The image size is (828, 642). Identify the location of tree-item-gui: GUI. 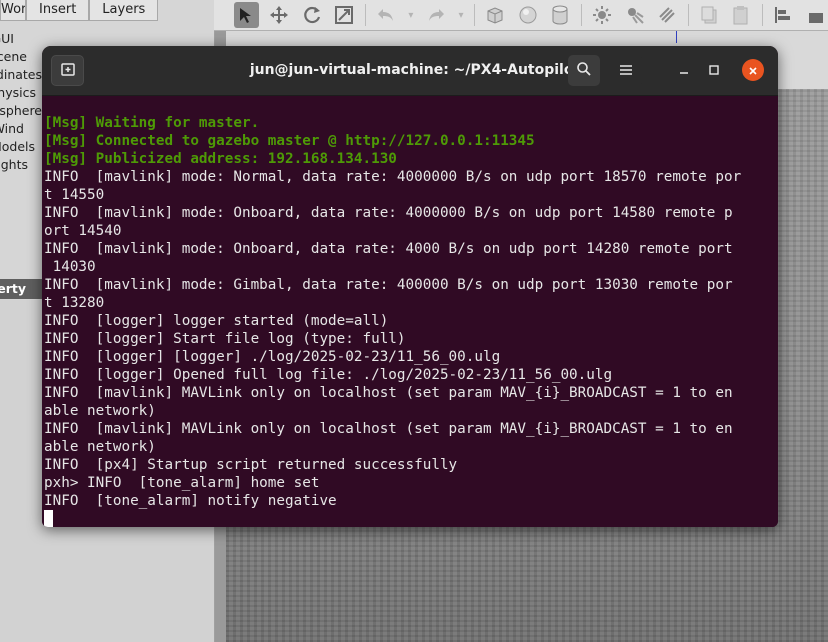
(7, 39).